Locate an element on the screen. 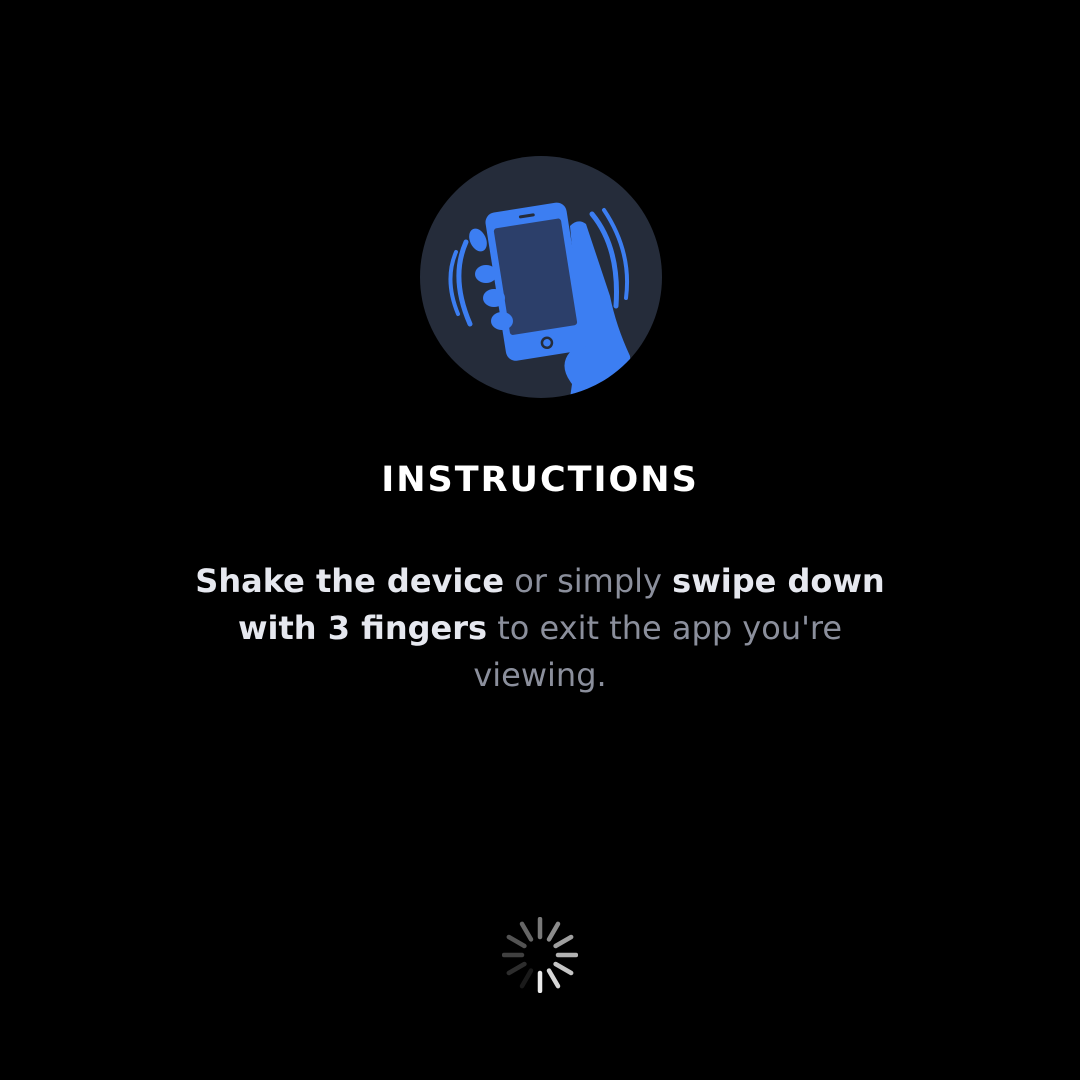 This screenshot has width=1080, height=1080. instructions-text-segment: or simply is located at coordinates (588, 581).